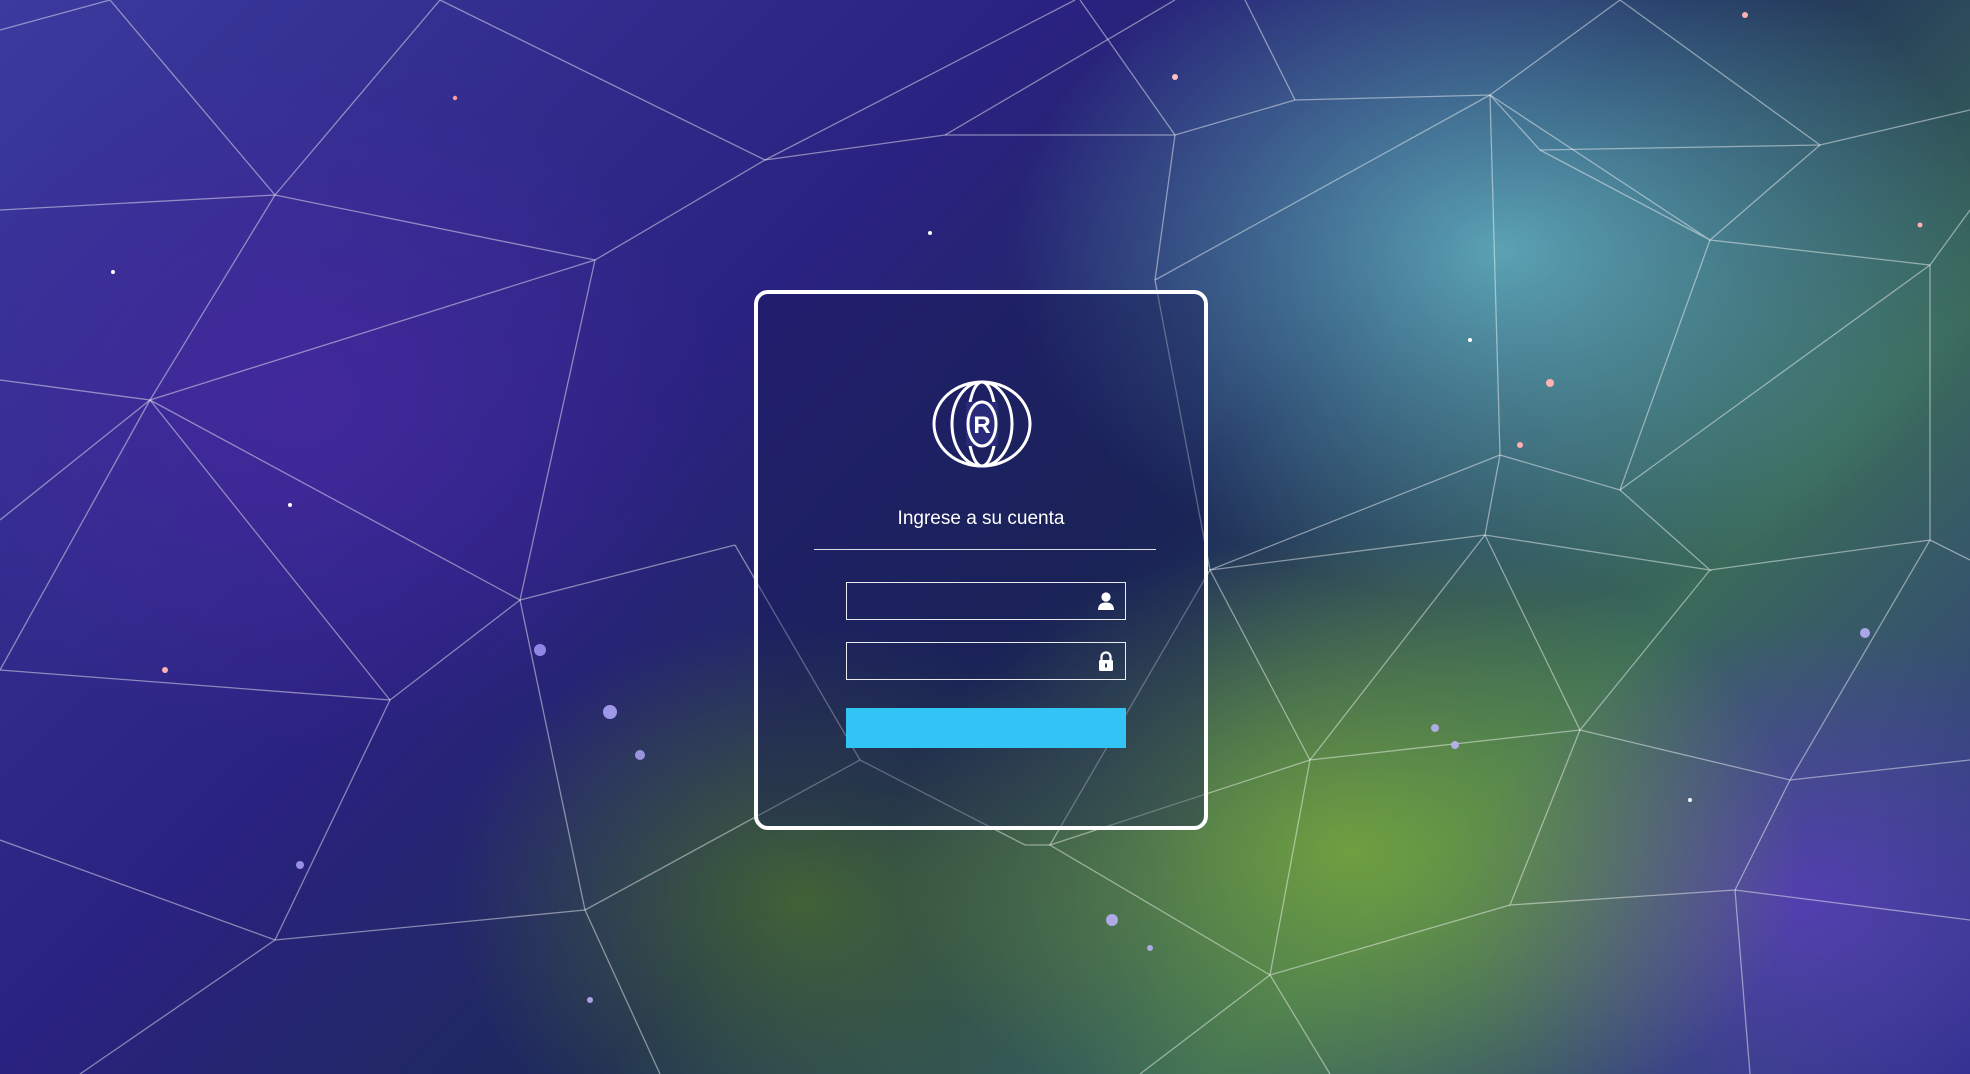 This screenshot has width=1970, height=1074. I want to click on username-field, so click(986, 601).